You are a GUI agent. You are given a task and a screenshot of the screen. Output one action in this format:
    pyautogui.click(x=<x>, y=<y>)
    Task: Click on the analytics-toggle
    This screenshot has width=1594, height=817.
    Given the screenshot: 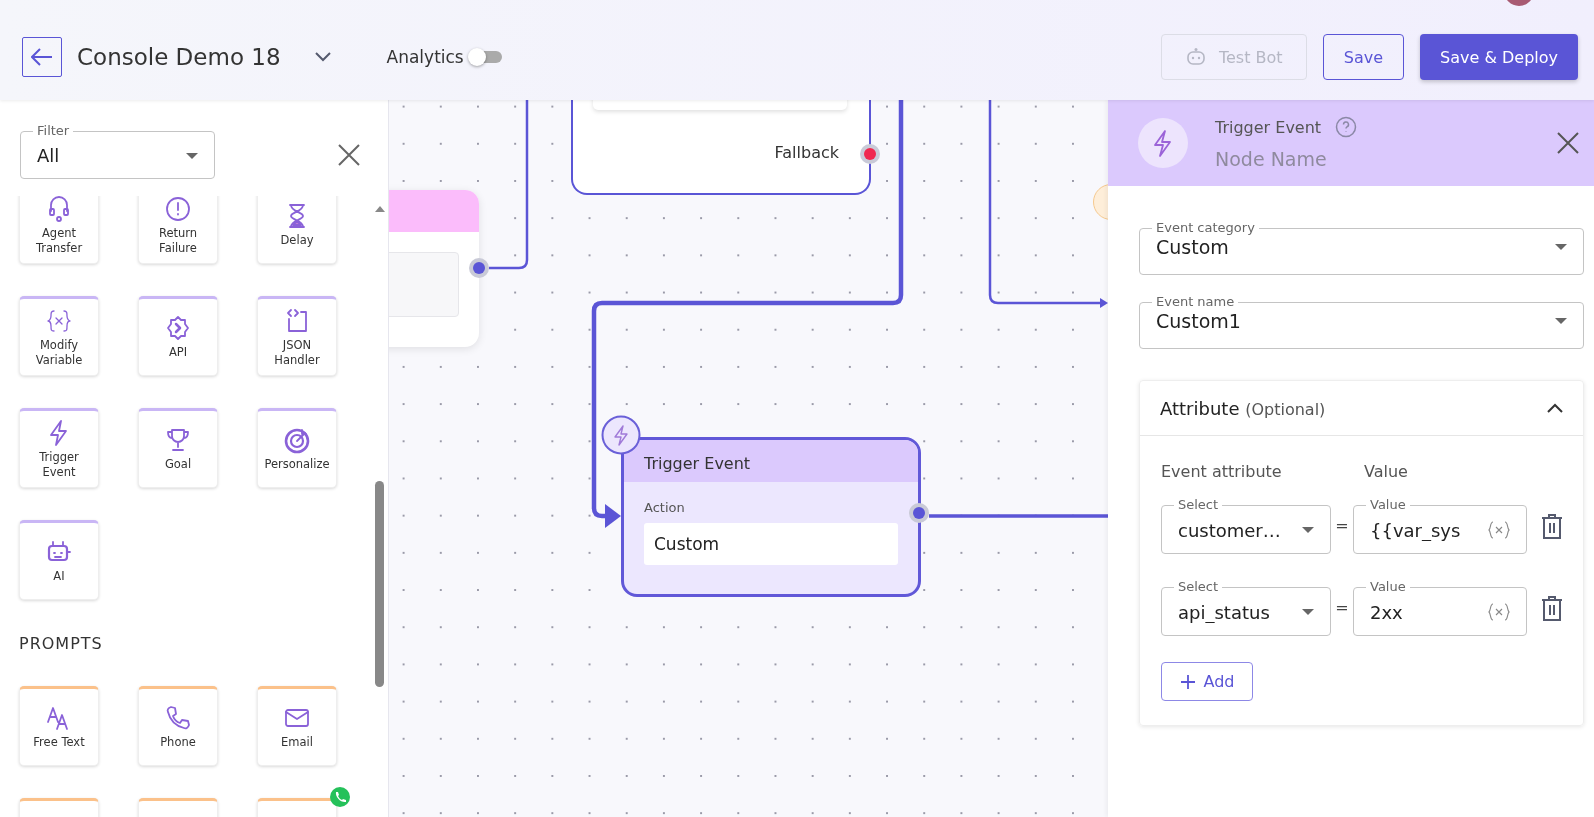 What is the action you would take?
    pyautogui.click(x=486, y=57)
    